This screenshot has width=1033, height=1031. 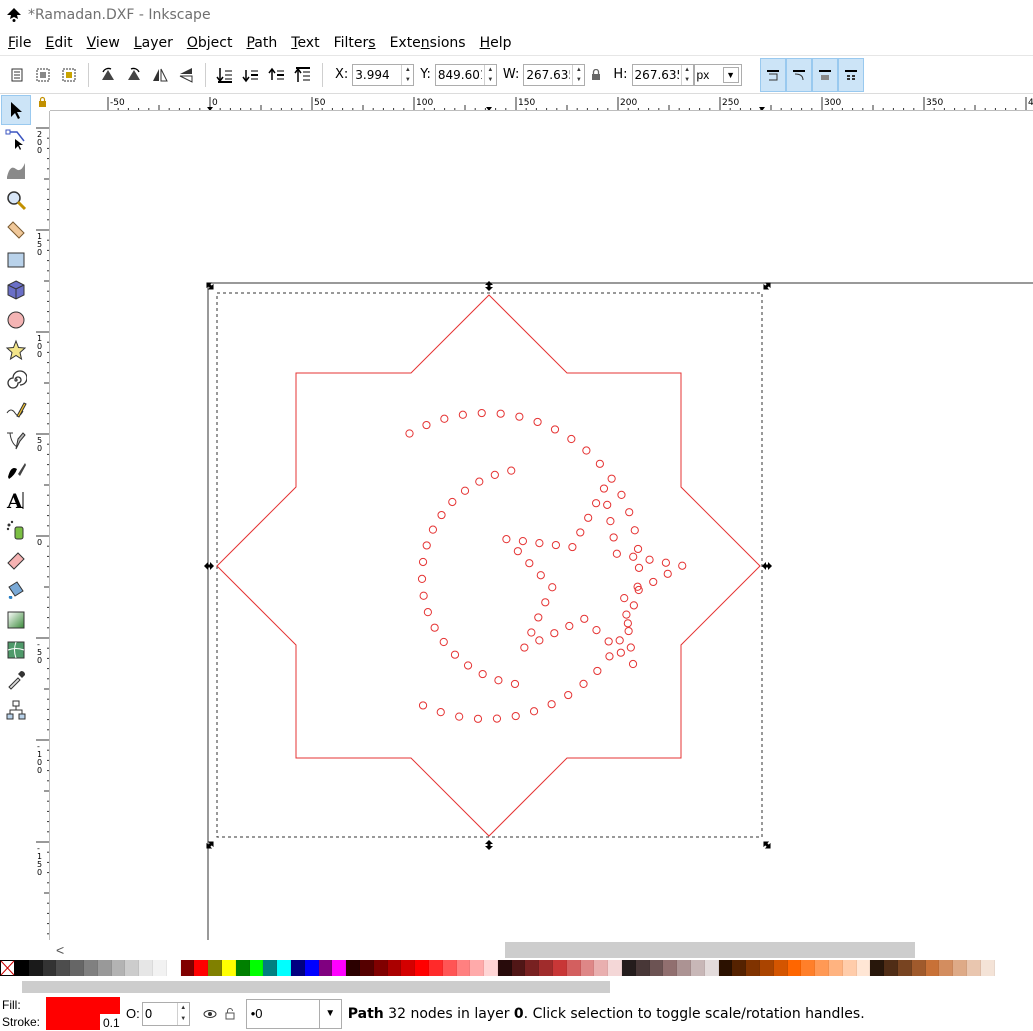 I want to click on raise-icon, so click(x=277, y=75).